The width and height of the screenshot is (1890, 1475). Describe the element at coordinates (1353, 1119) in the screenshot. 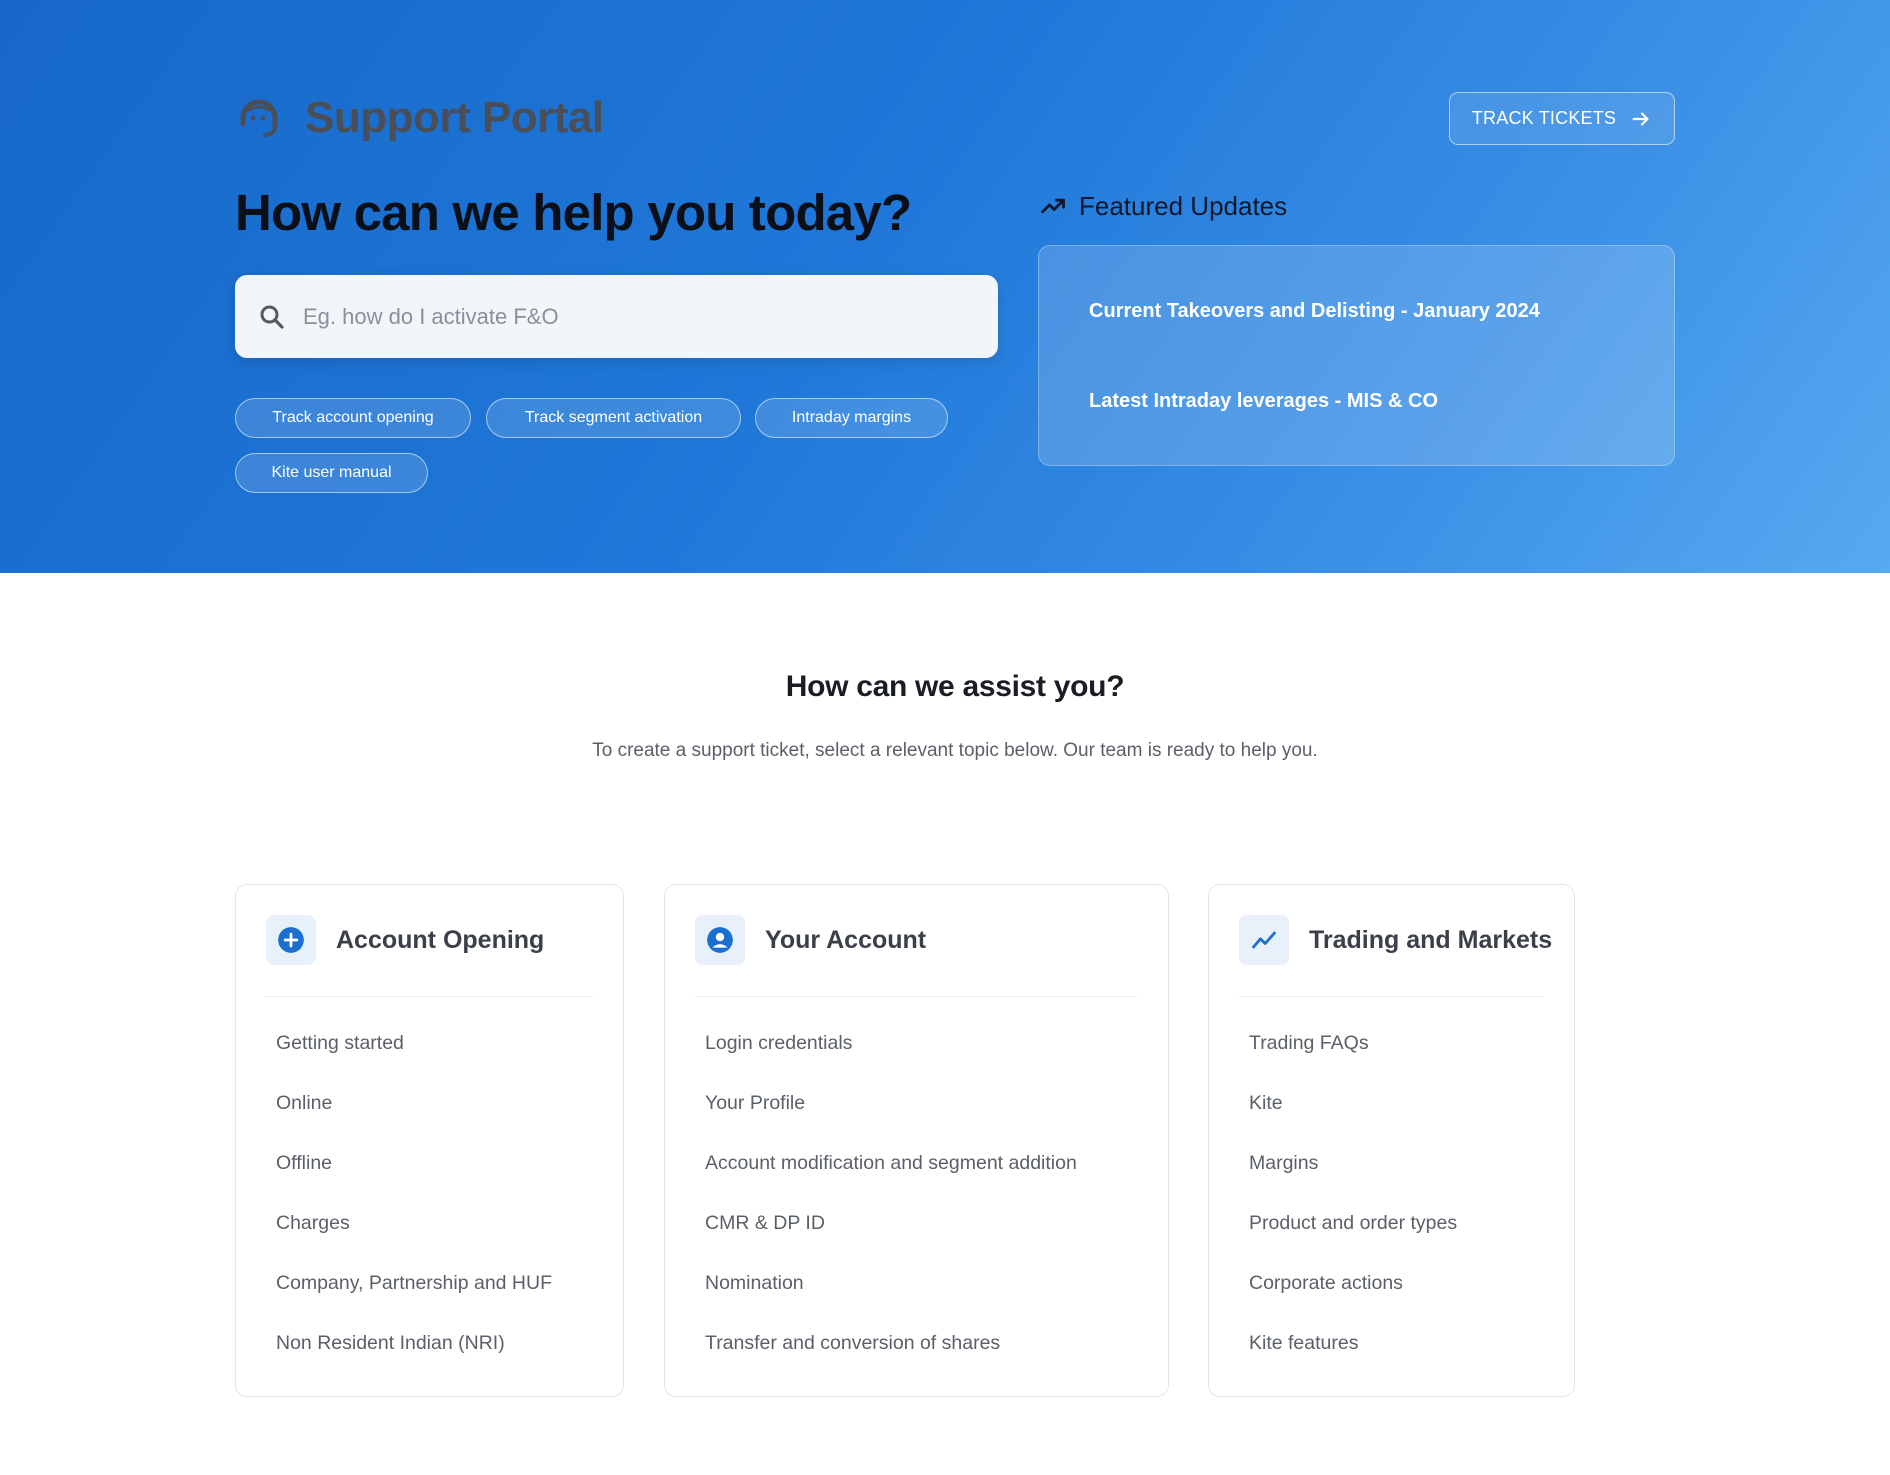

I see `category-link: Kite` at that location.